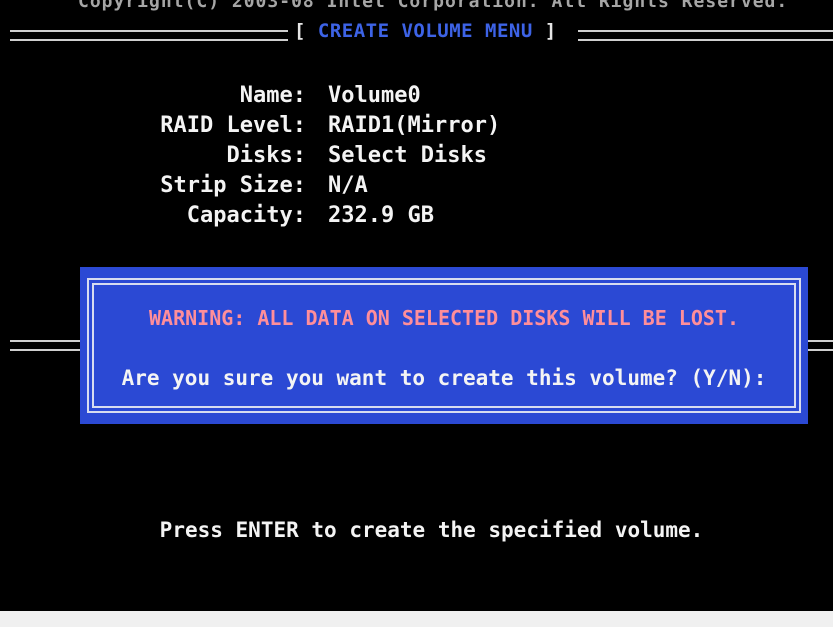 The image size is (833, 627). What do you see at coordinates (374, 98) in the screenshot?
I see `field-name-value: Volume0` at bounding box center [374, 98].